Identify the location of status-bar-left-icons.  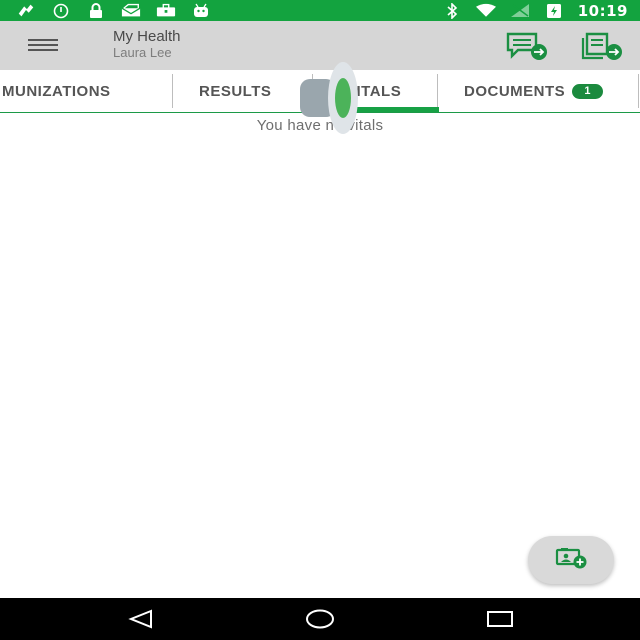
(113, 10).